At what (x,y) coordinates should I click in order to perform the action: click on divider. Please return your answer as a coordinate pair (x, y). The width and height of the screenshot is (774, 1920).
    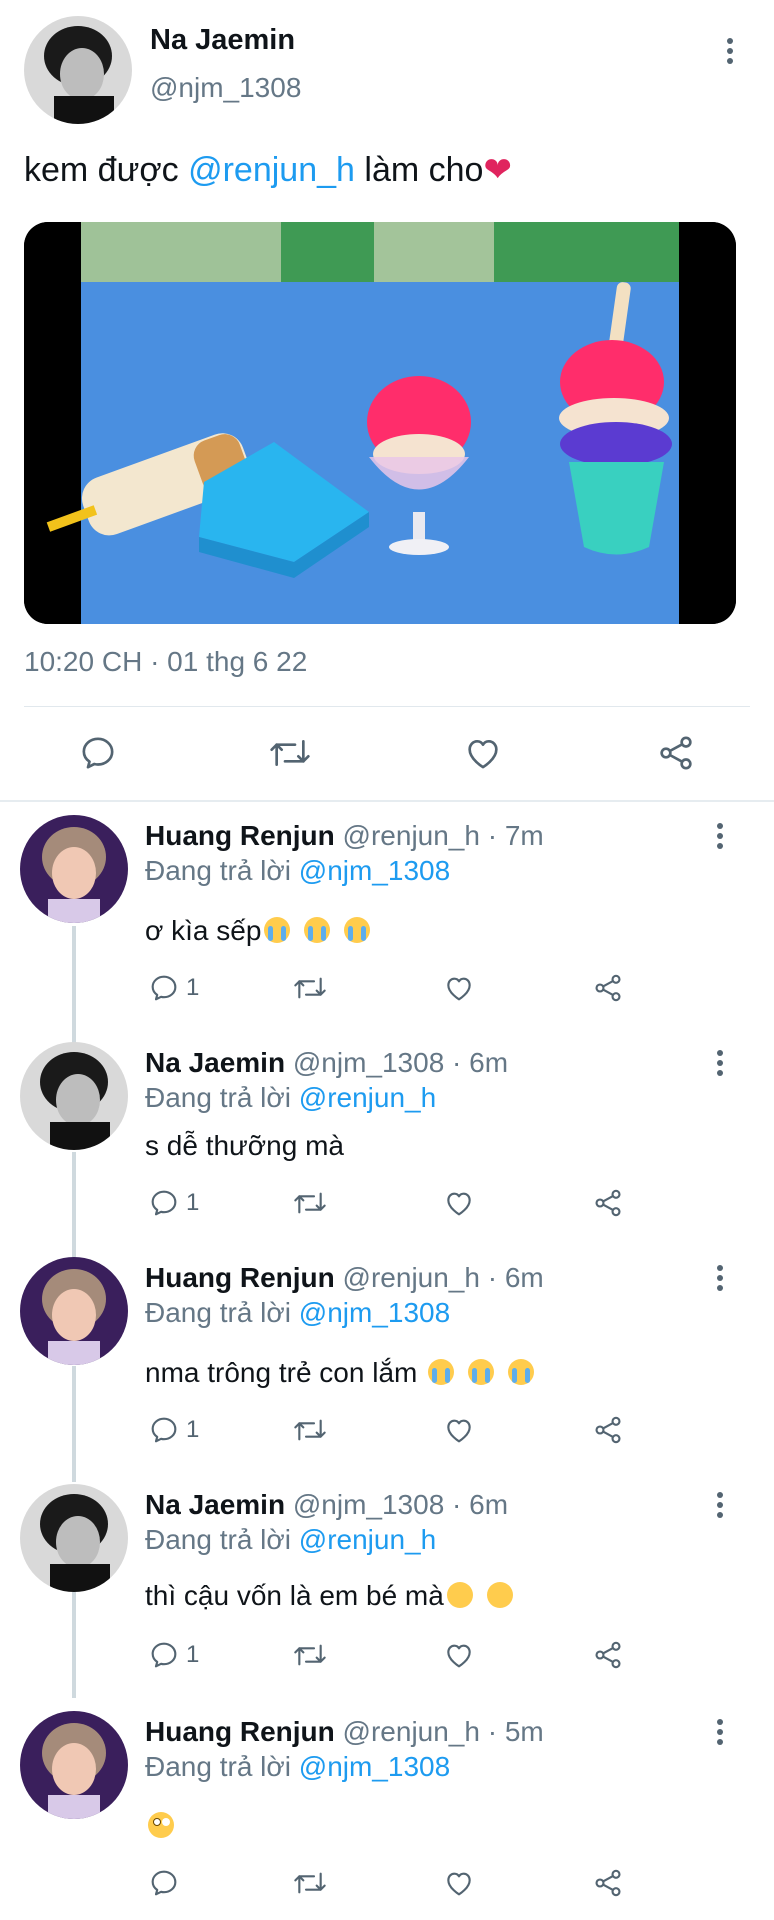
    Looking at the image, I should click on (387, 706).